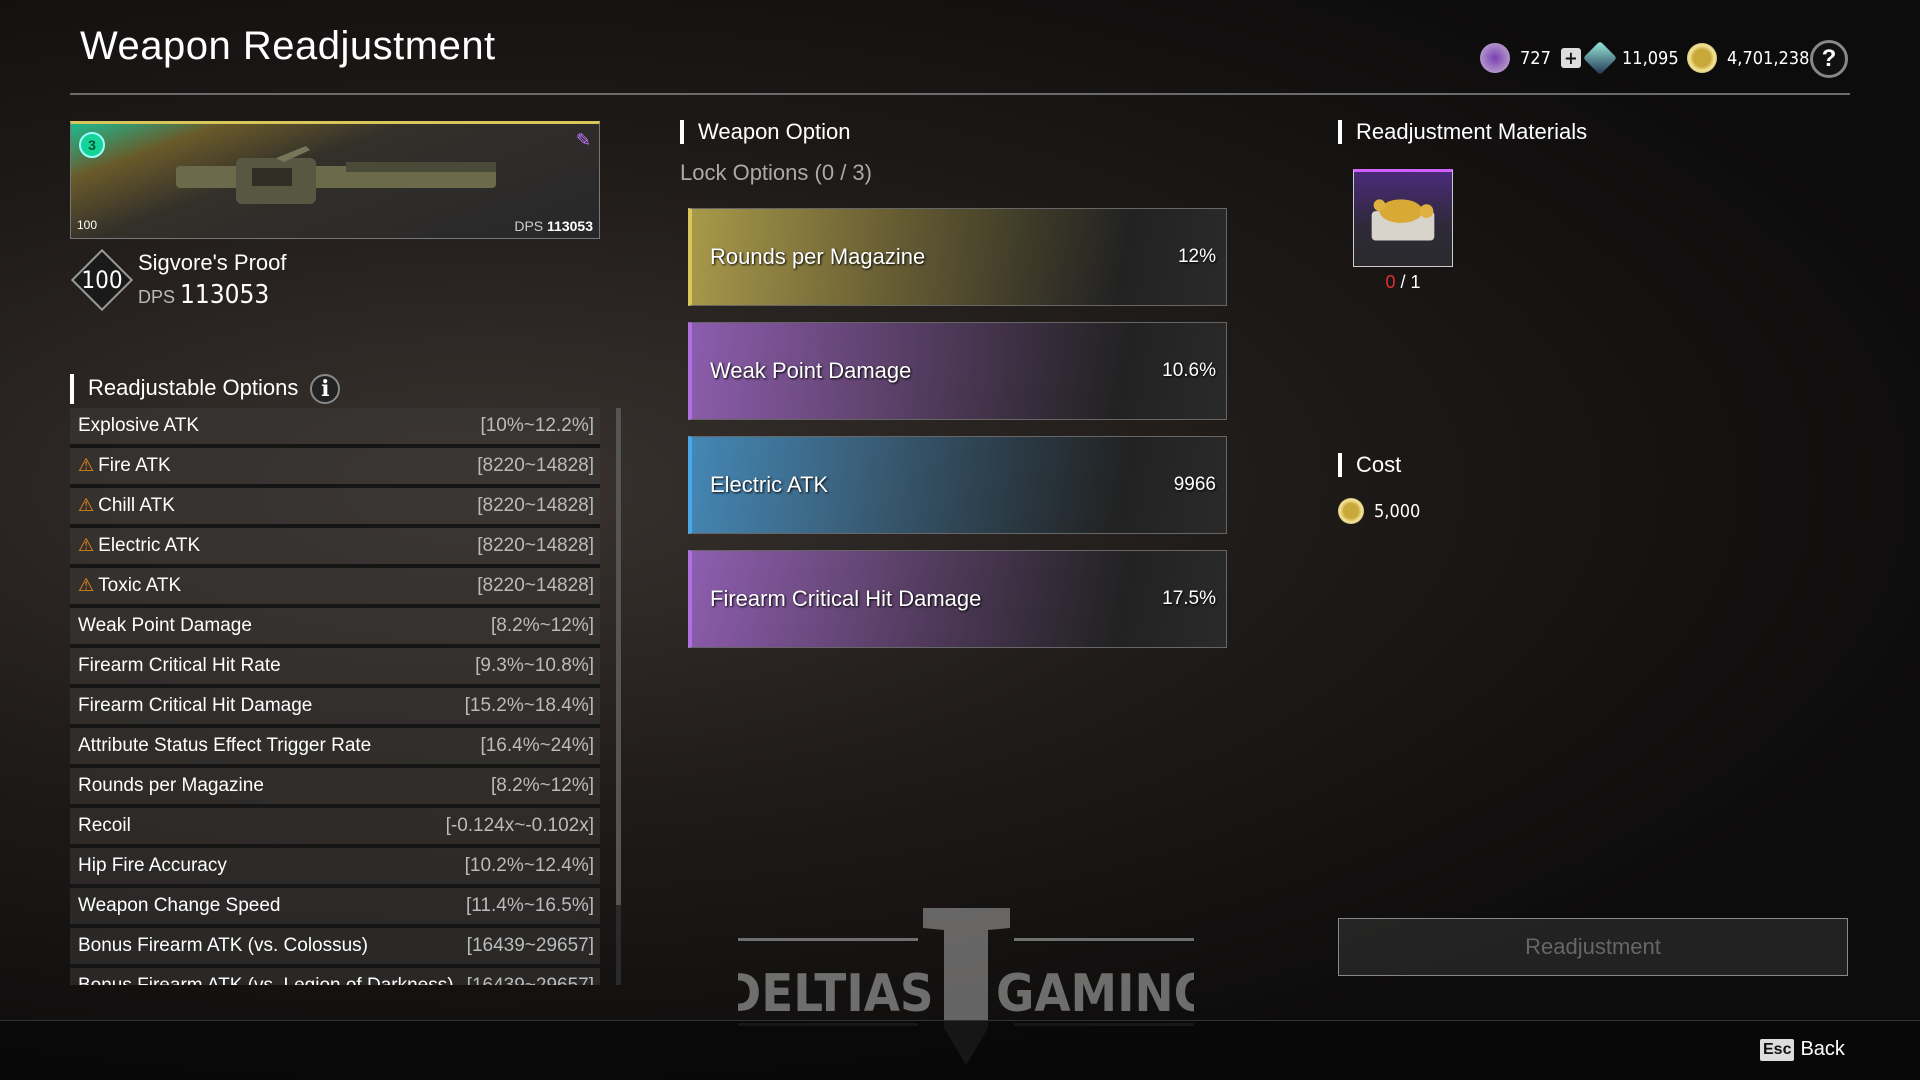 This screenshot has height=1080, width=1920. Describe the element at coordinates (960, 94) in the screenshot. I see `header-divider` at that location.